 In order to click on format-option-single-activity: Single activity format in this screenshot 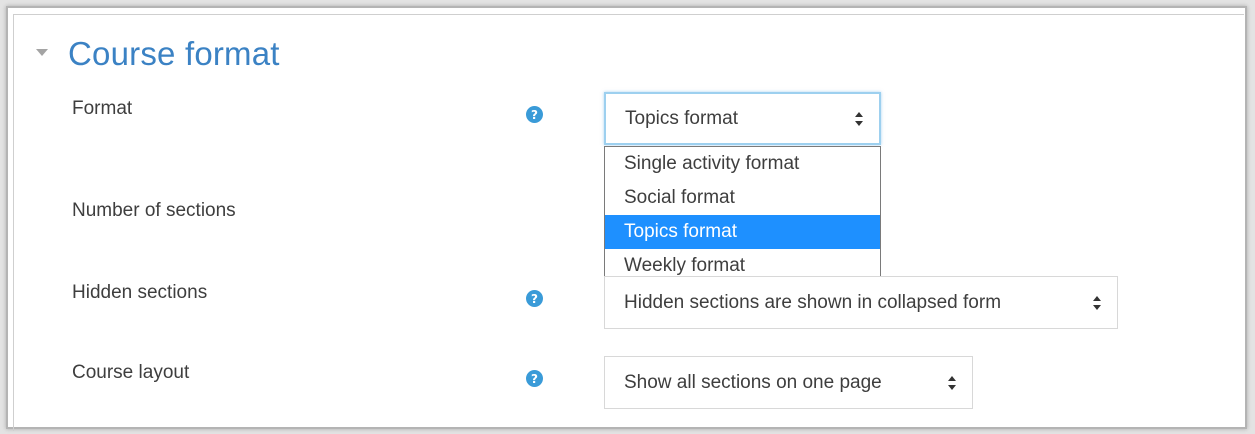, I will do `click(742, 164)`.